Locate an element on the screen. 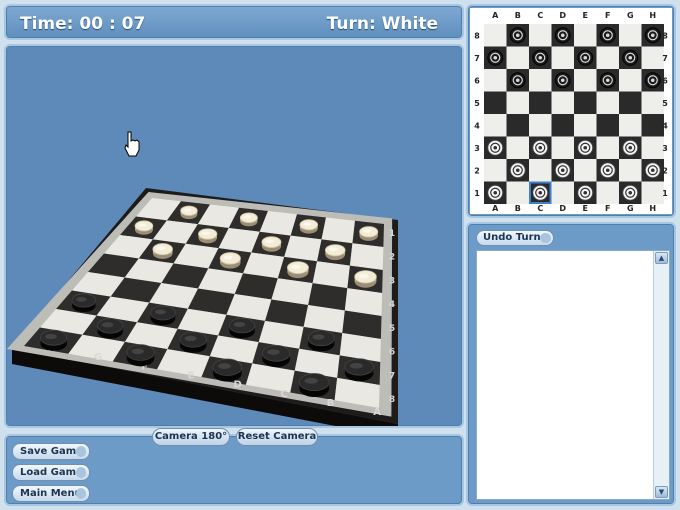  move-list: ▲ ▼ is located at coordinates (573, 375).